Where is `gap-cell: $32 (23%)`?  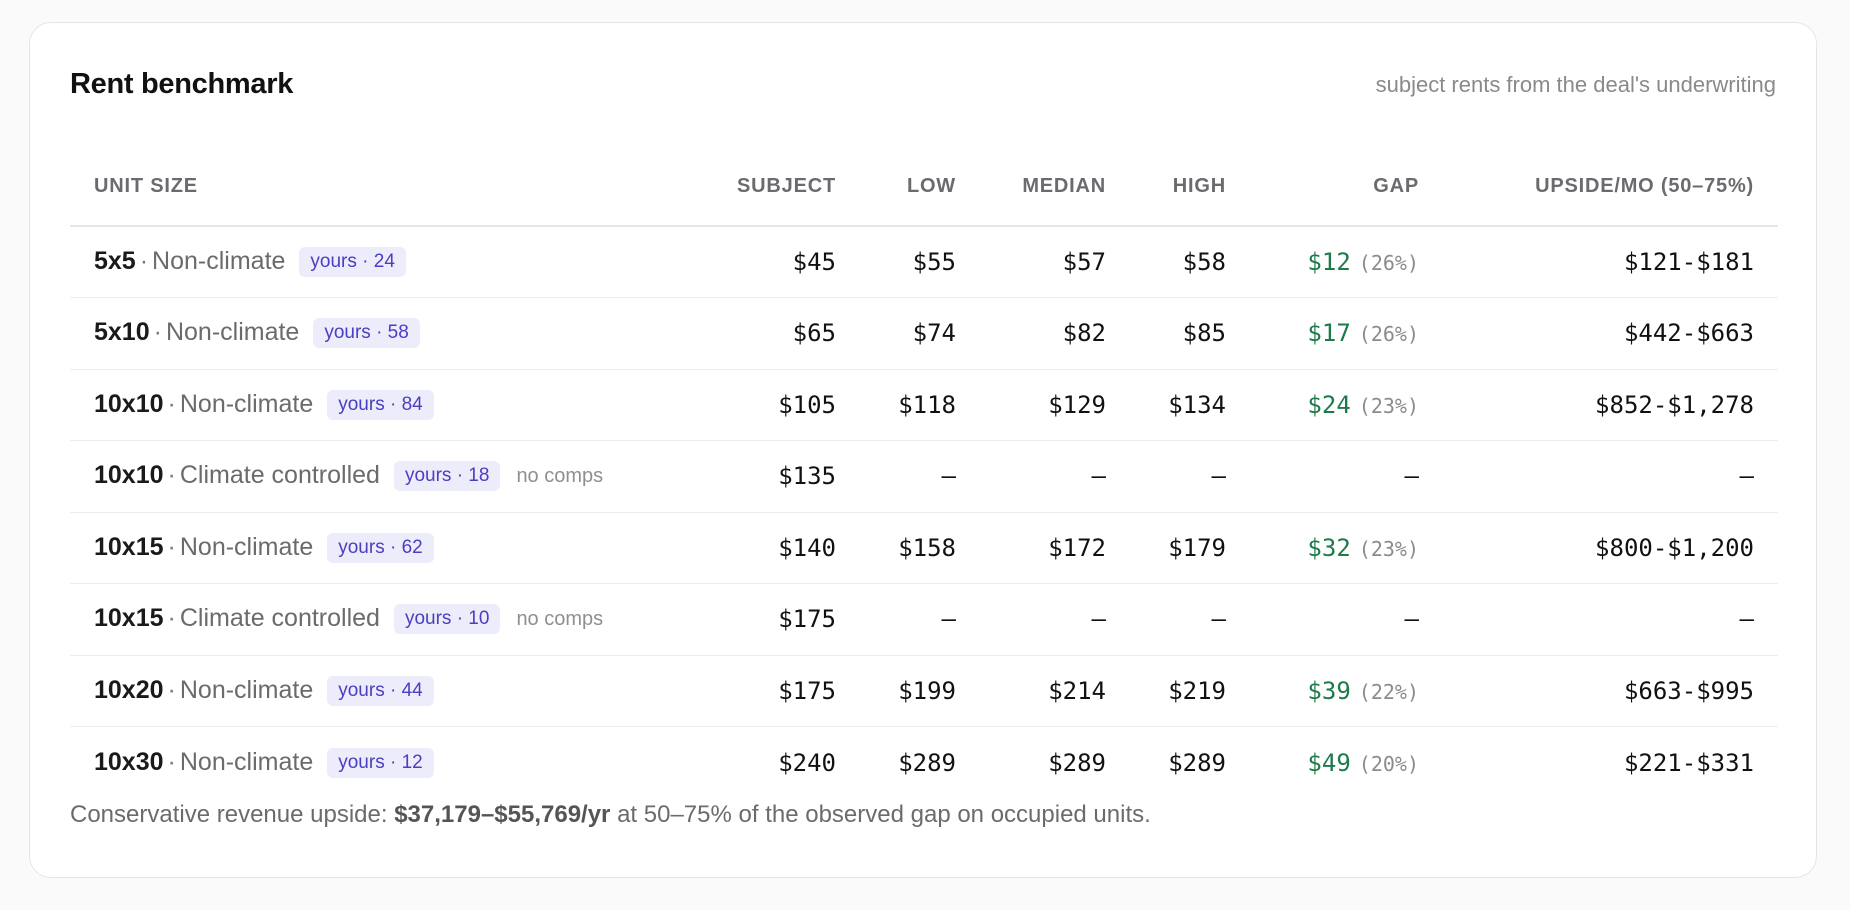 gap-cell: $32 (23%) is located at coordinates (1346, 548).